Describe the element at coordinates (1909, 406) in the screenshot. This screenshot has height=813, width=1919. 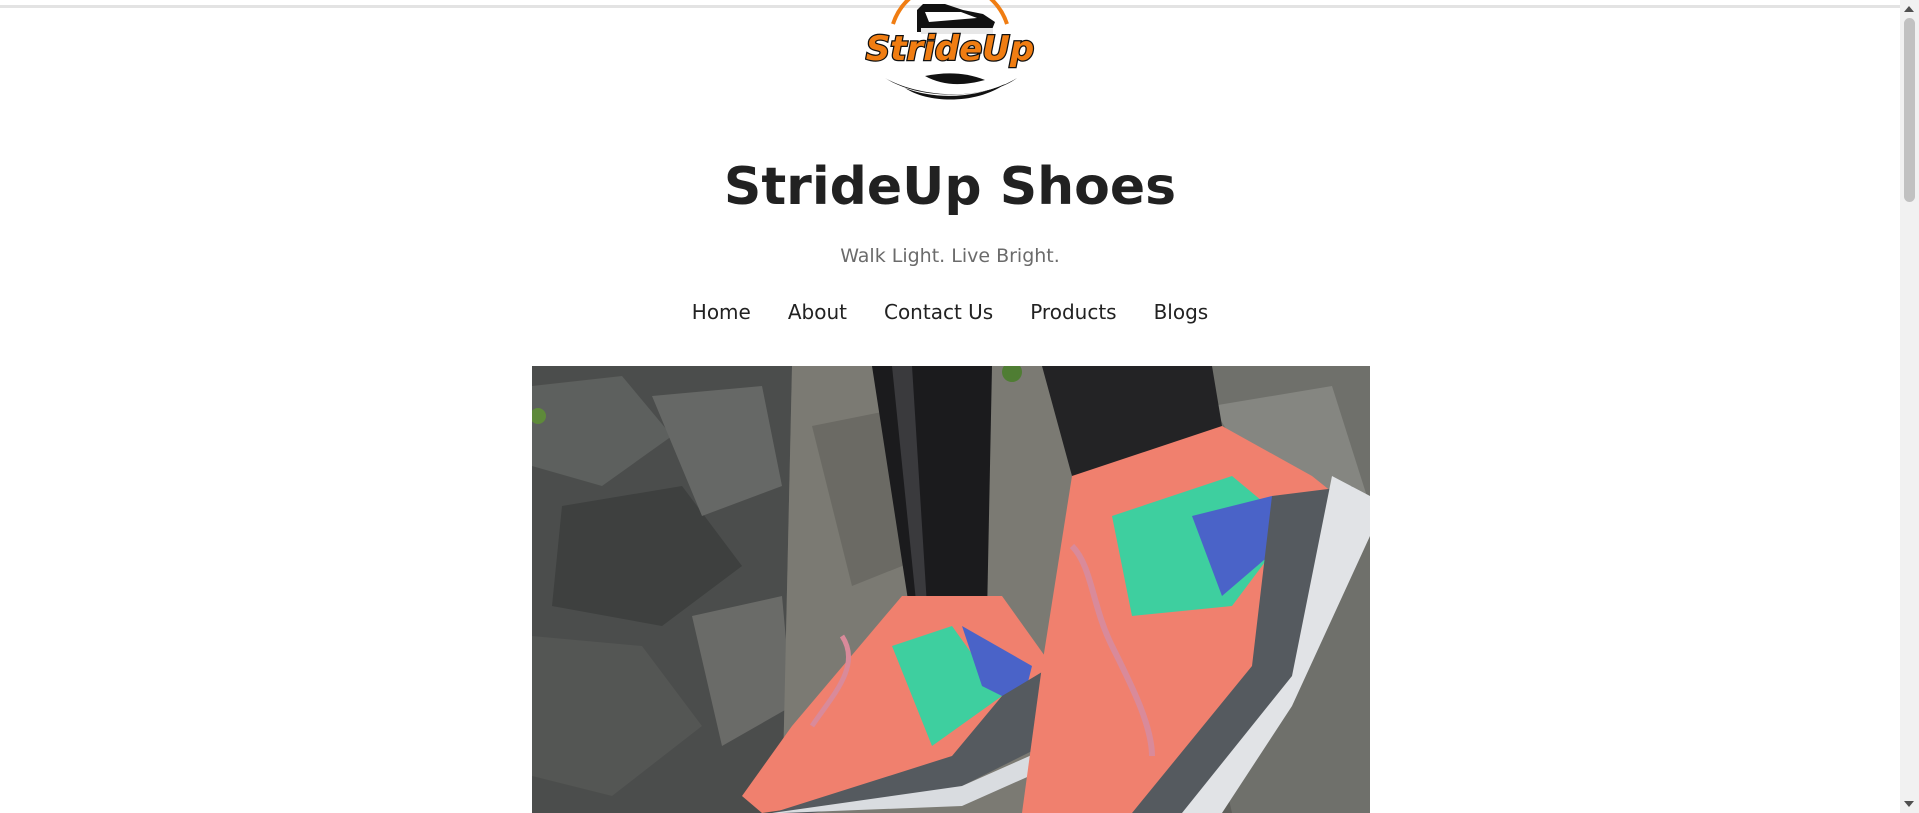
I see `page-scrollbar` at that location.